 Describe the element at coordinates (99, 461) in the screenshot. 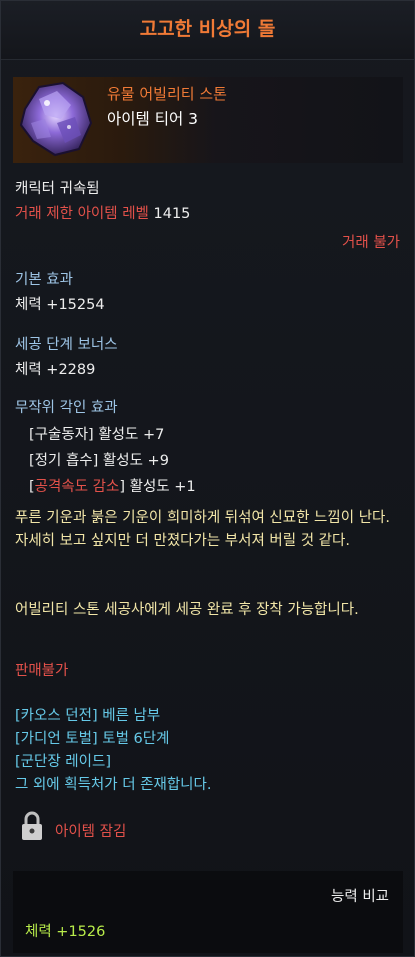

I see `engraving-row: [정기 흡수] 활성도 +9` at that location.